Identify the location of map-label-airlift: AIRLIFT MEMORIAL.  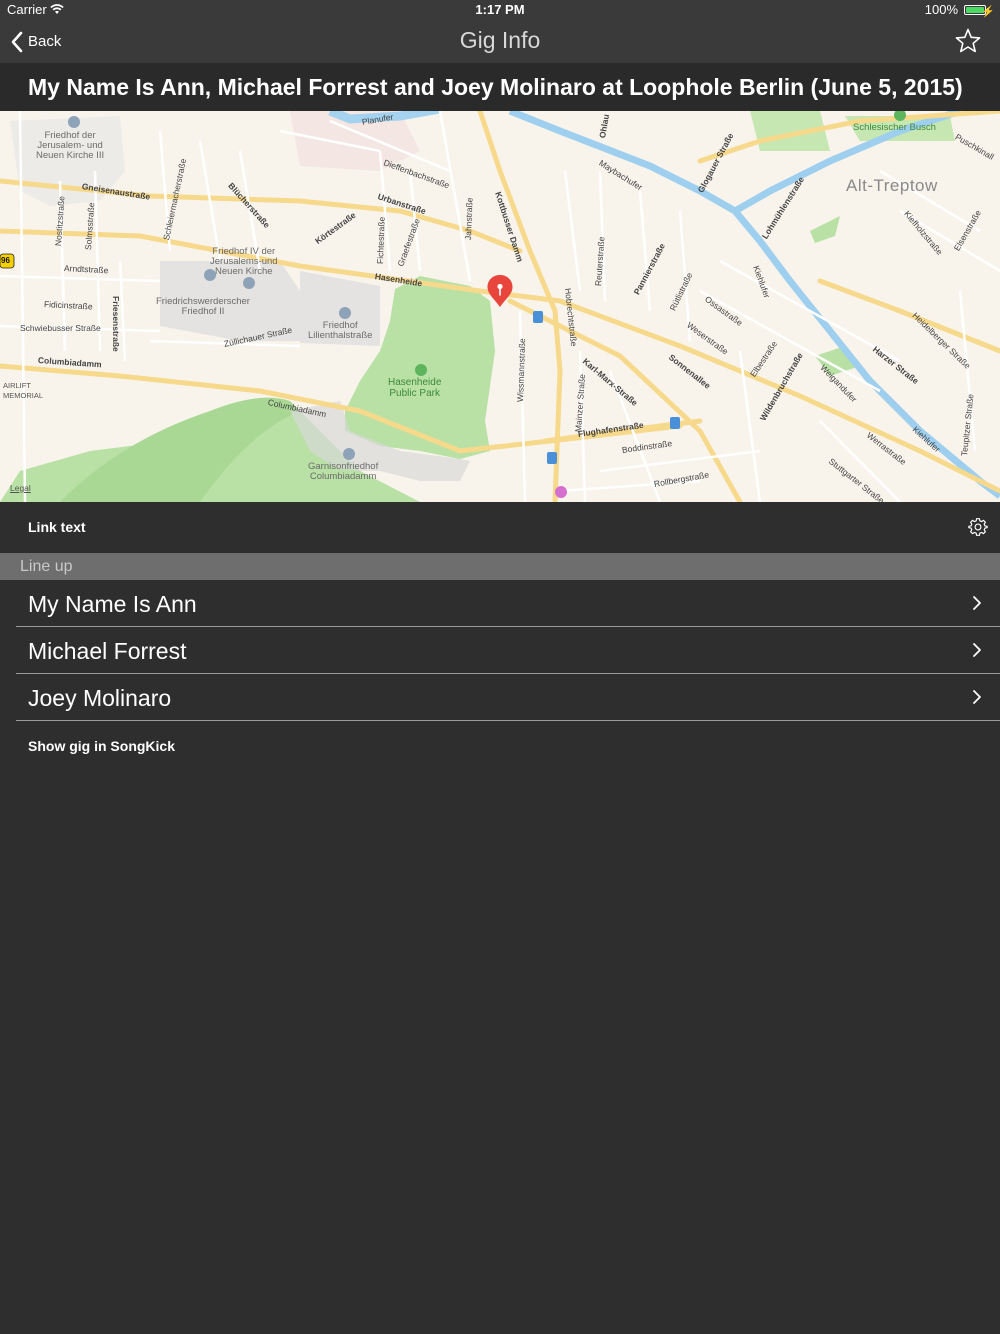
(23, 390).